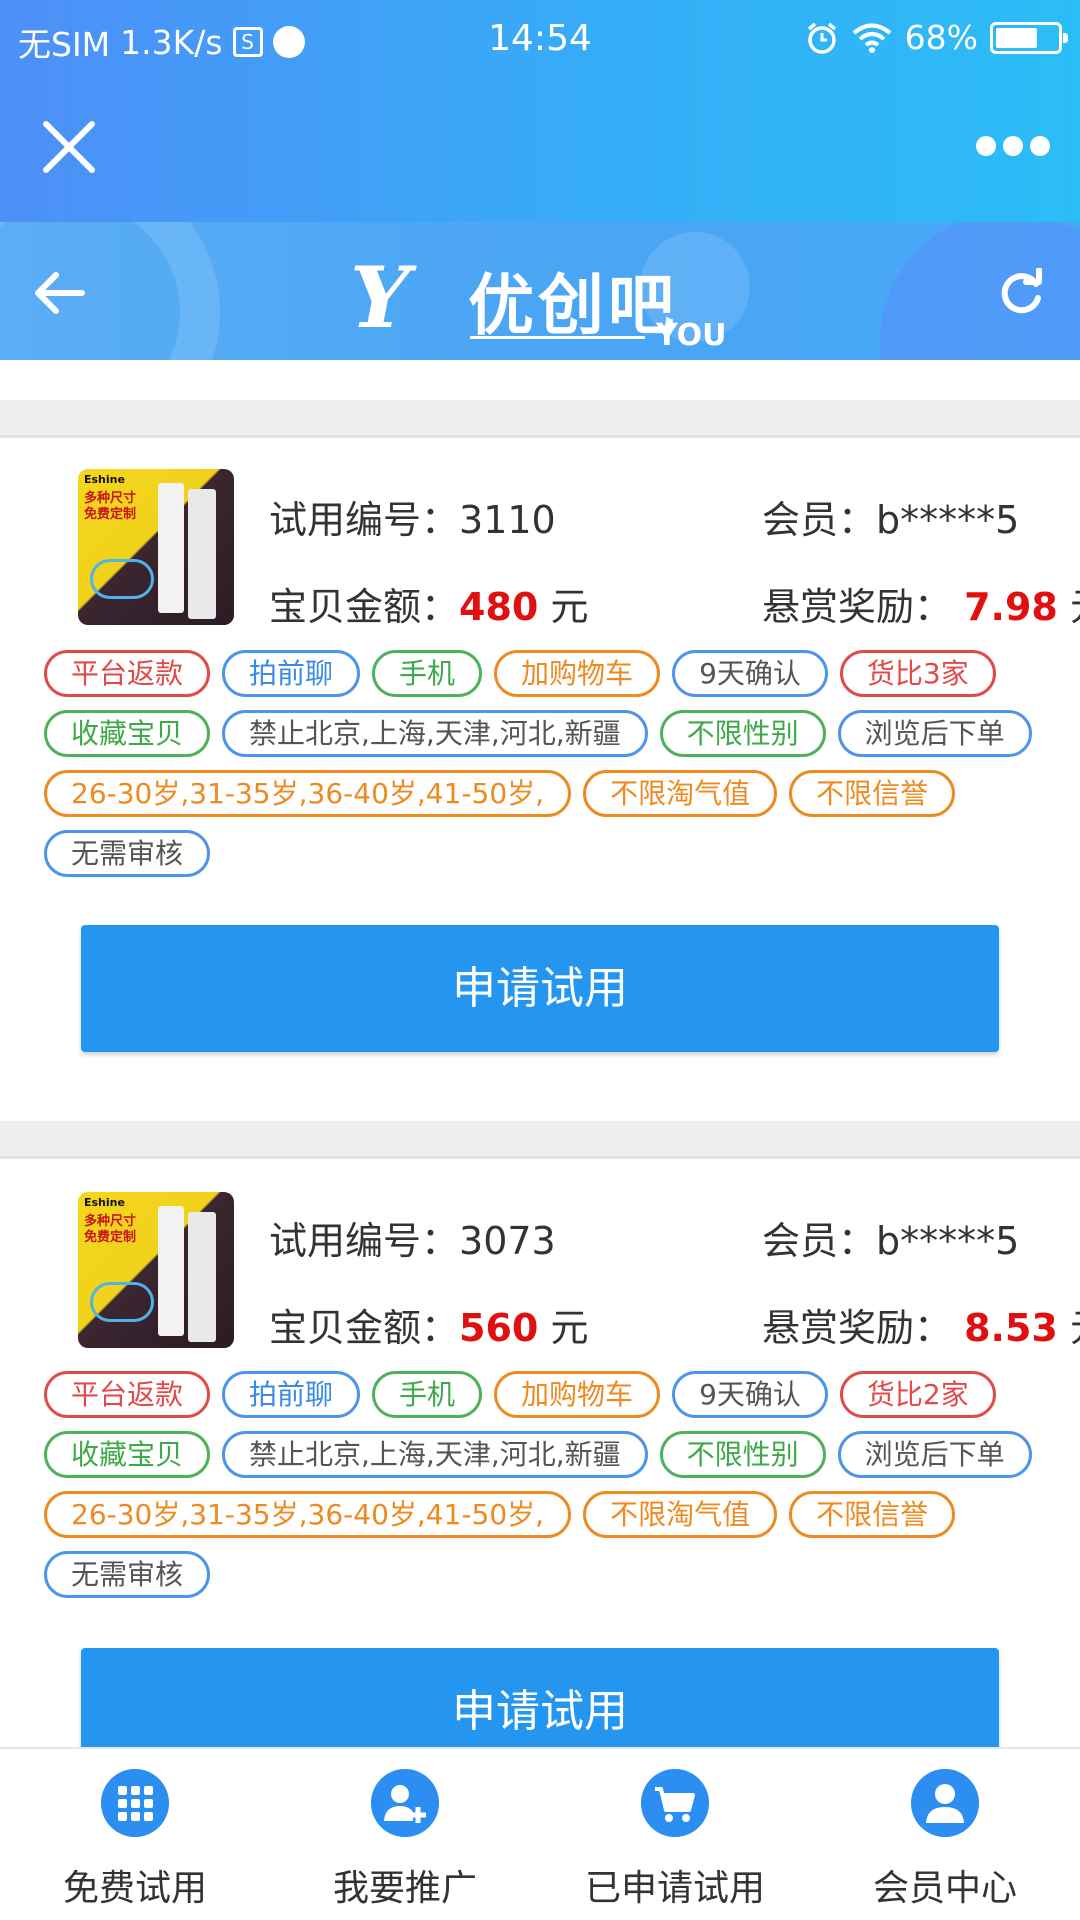 Image resolution: width=1080 pixels, height=1920 pixels. I want to click on amount-value: 560, so click(499, 1328).